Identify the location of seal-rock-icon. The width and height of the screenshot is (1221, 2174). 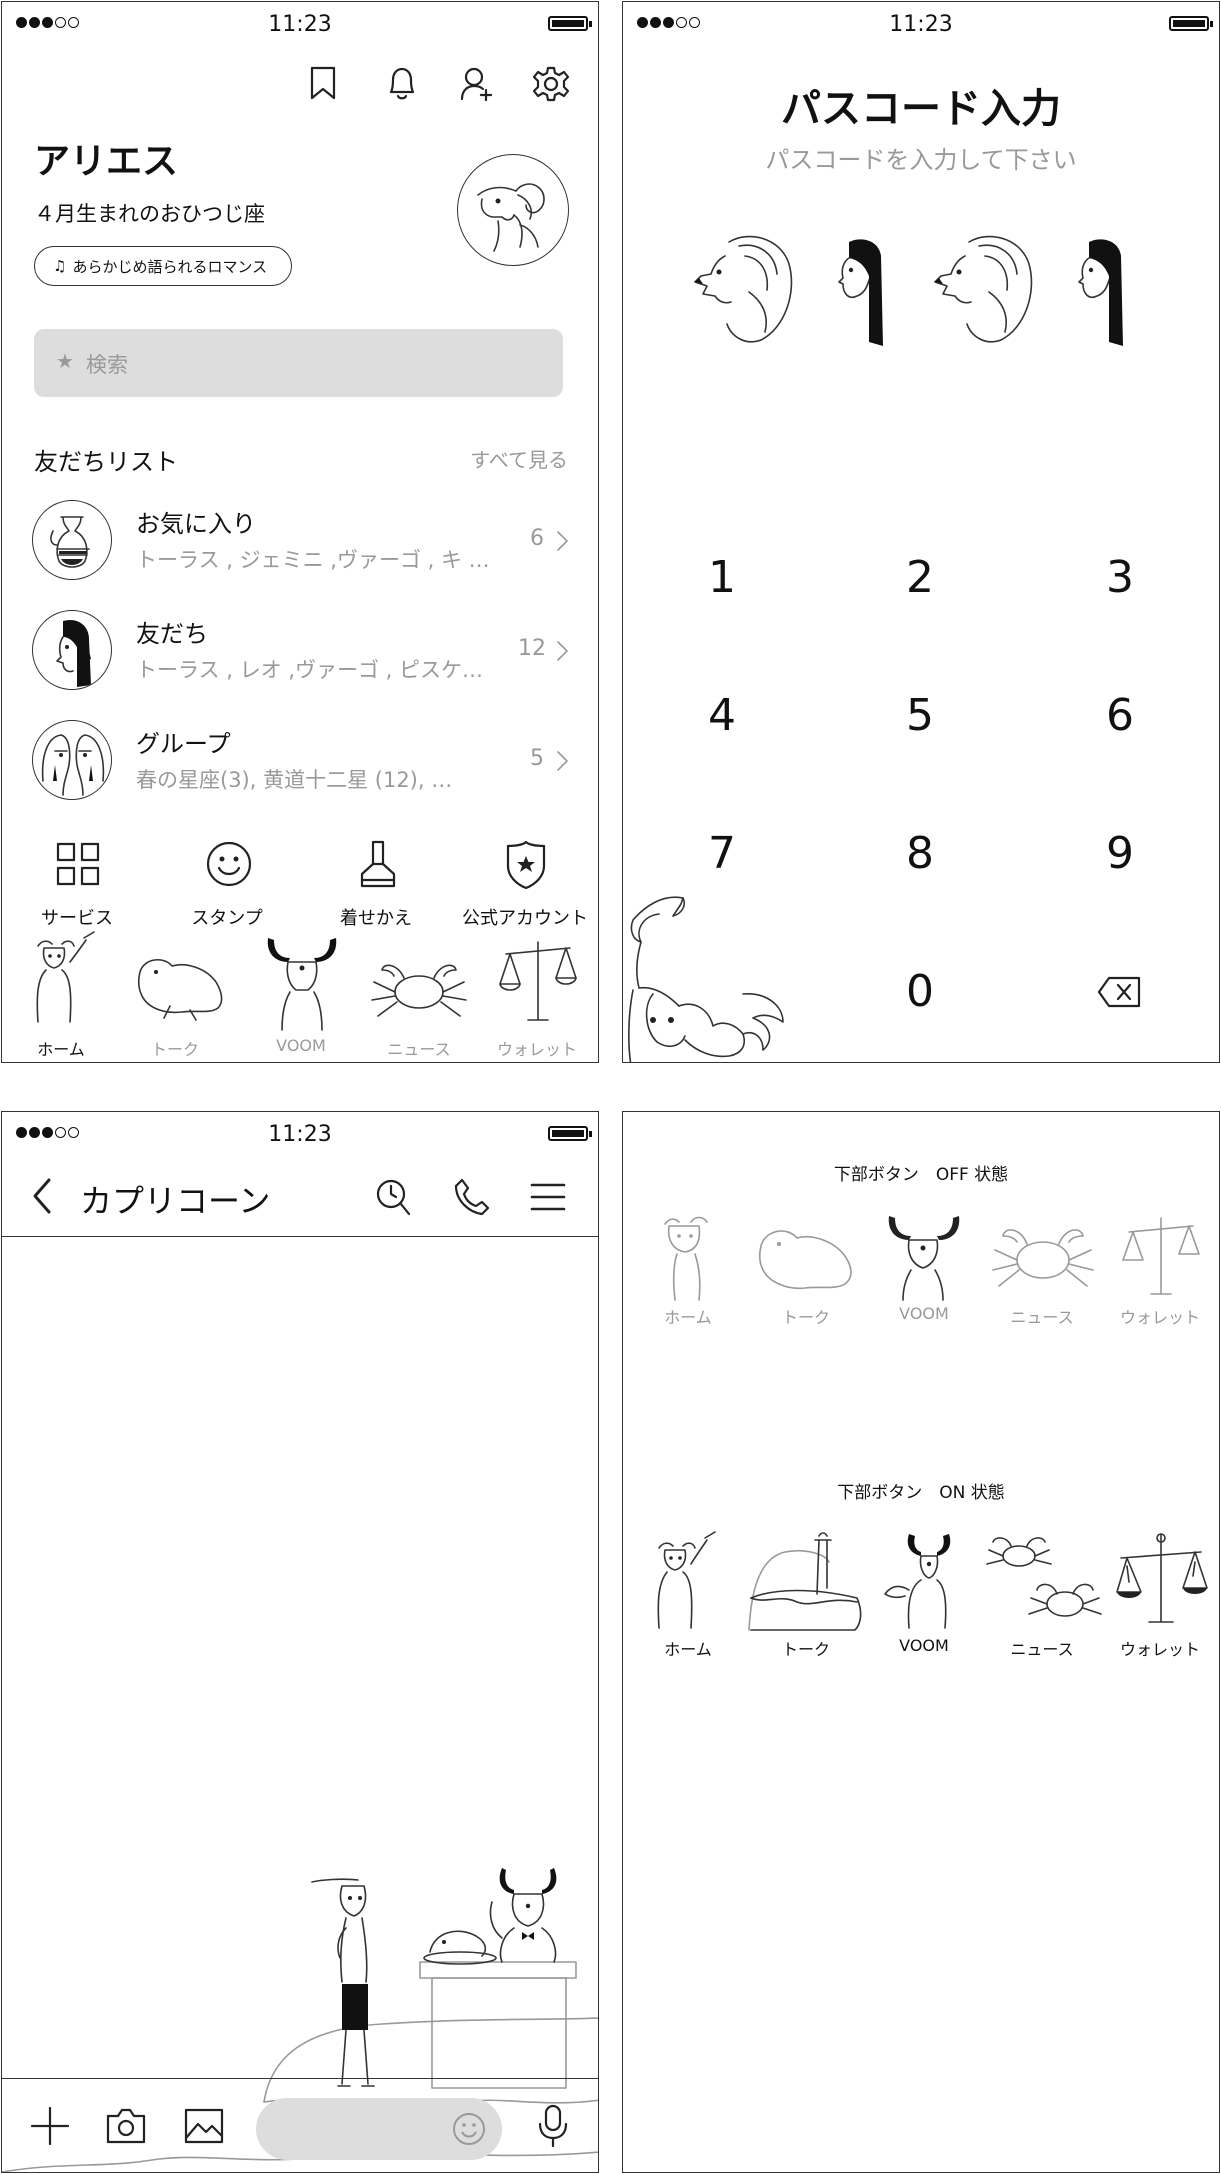
(805, 1581).